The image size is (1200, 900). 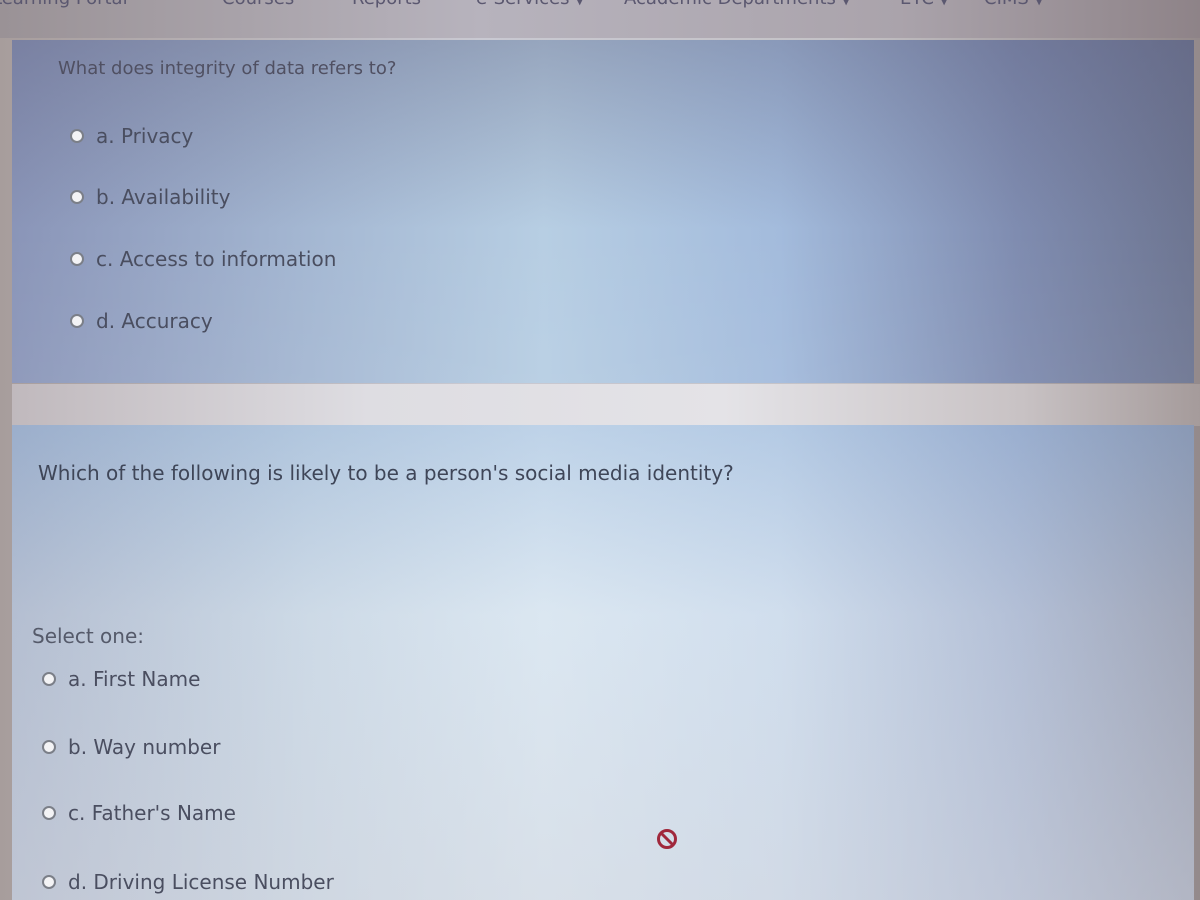 What do you see at coordinates (1006, 4) in the screenshot?
I see `nav-label: CIMS` at bounding box center [1006, 4].